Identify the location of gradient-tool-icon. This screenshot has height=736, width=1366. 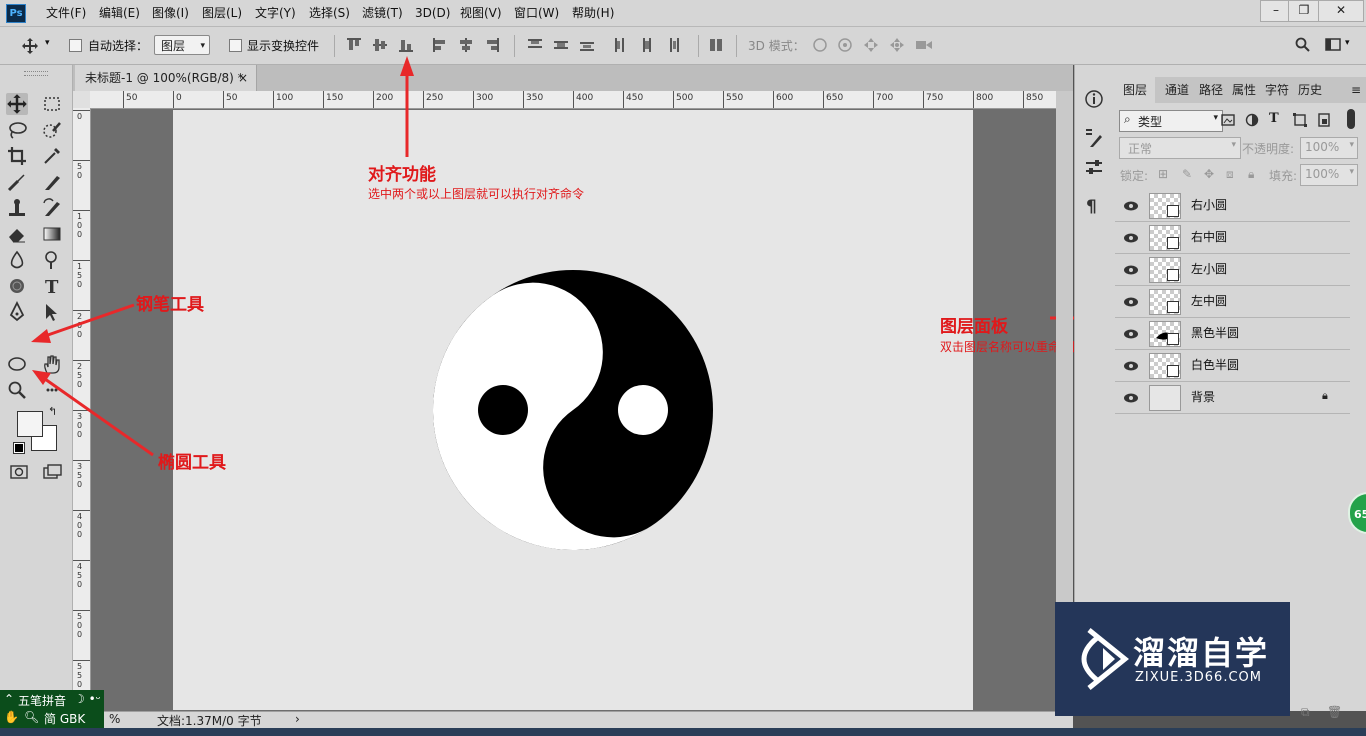
(52, 234).